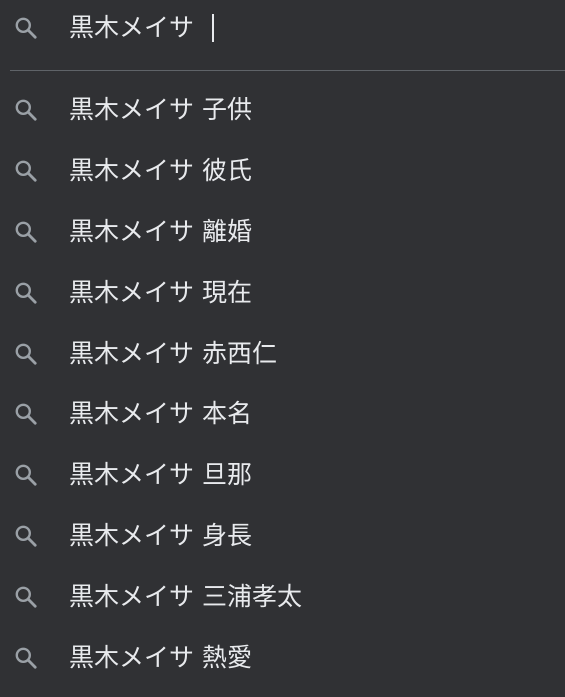  Describe the element at coordinates (282, 232) in the screenshot. I see `suggestion-item: 黒木メイサ 離婚` at that location.